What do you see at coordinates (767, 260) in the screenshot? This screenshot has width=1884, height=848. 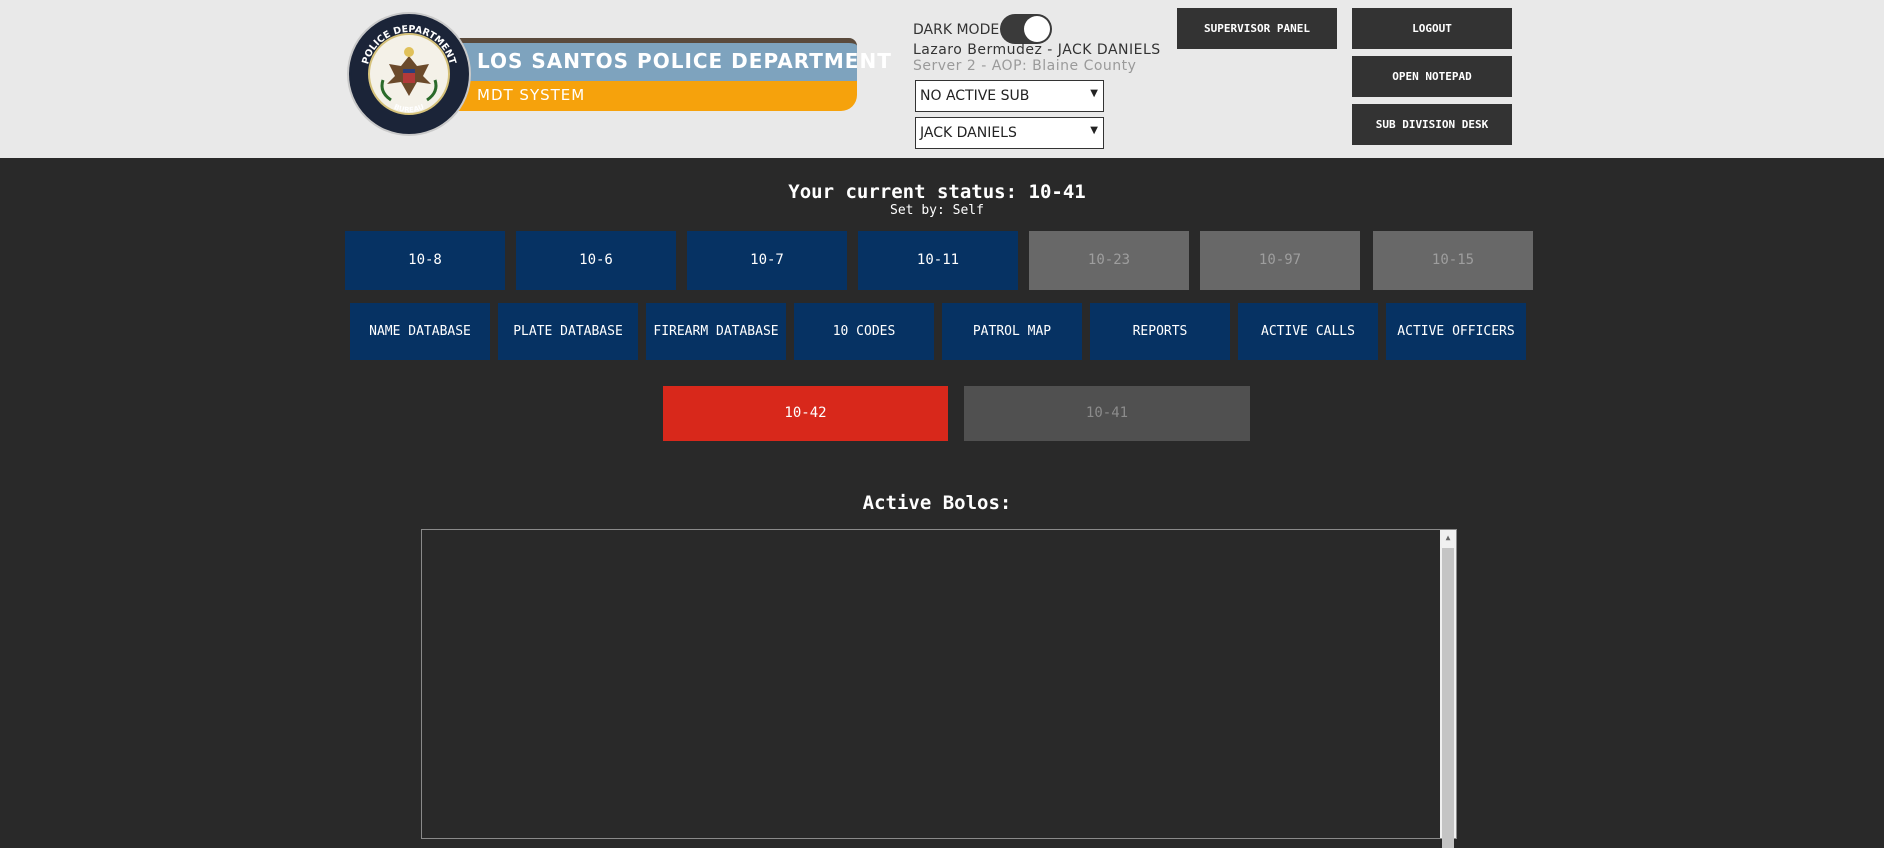 I see `status-button-10-7: 10-7` at bounding box center [767, 260].